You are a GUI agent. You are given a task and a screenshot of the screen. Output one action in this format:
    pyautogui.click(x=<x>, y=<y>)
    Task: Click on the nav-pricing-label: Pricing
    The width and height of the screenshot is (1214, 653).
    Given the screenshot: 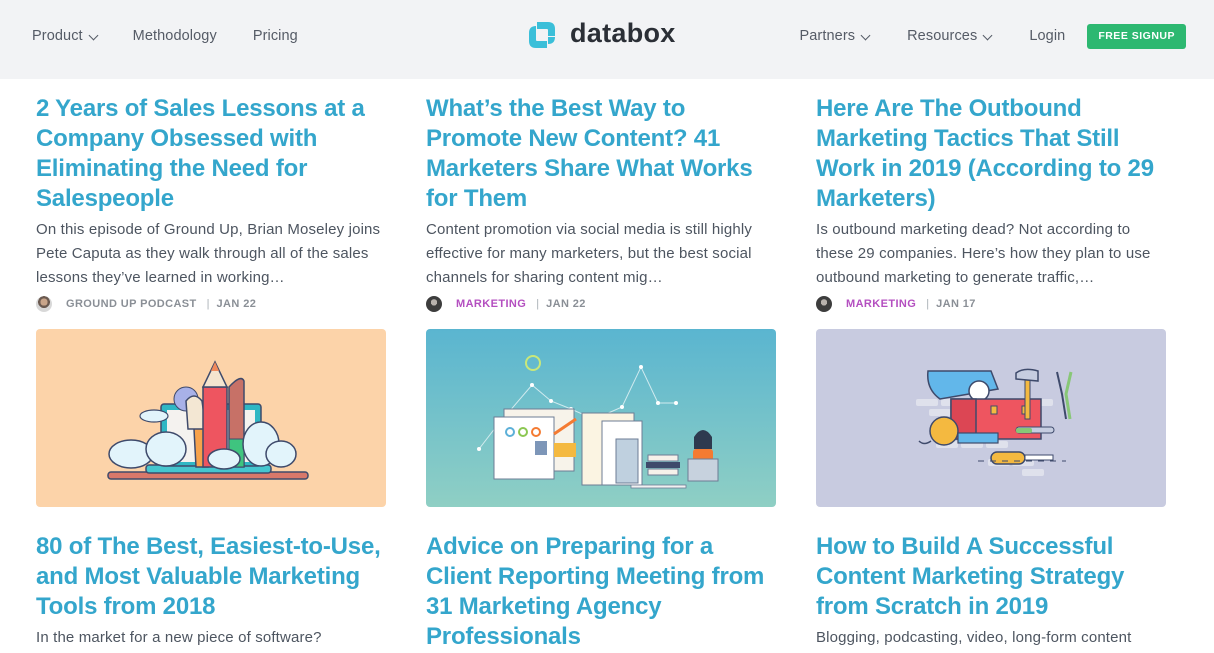 What is the action you would take?
    pyautogui.click(x=275, y=36)
    